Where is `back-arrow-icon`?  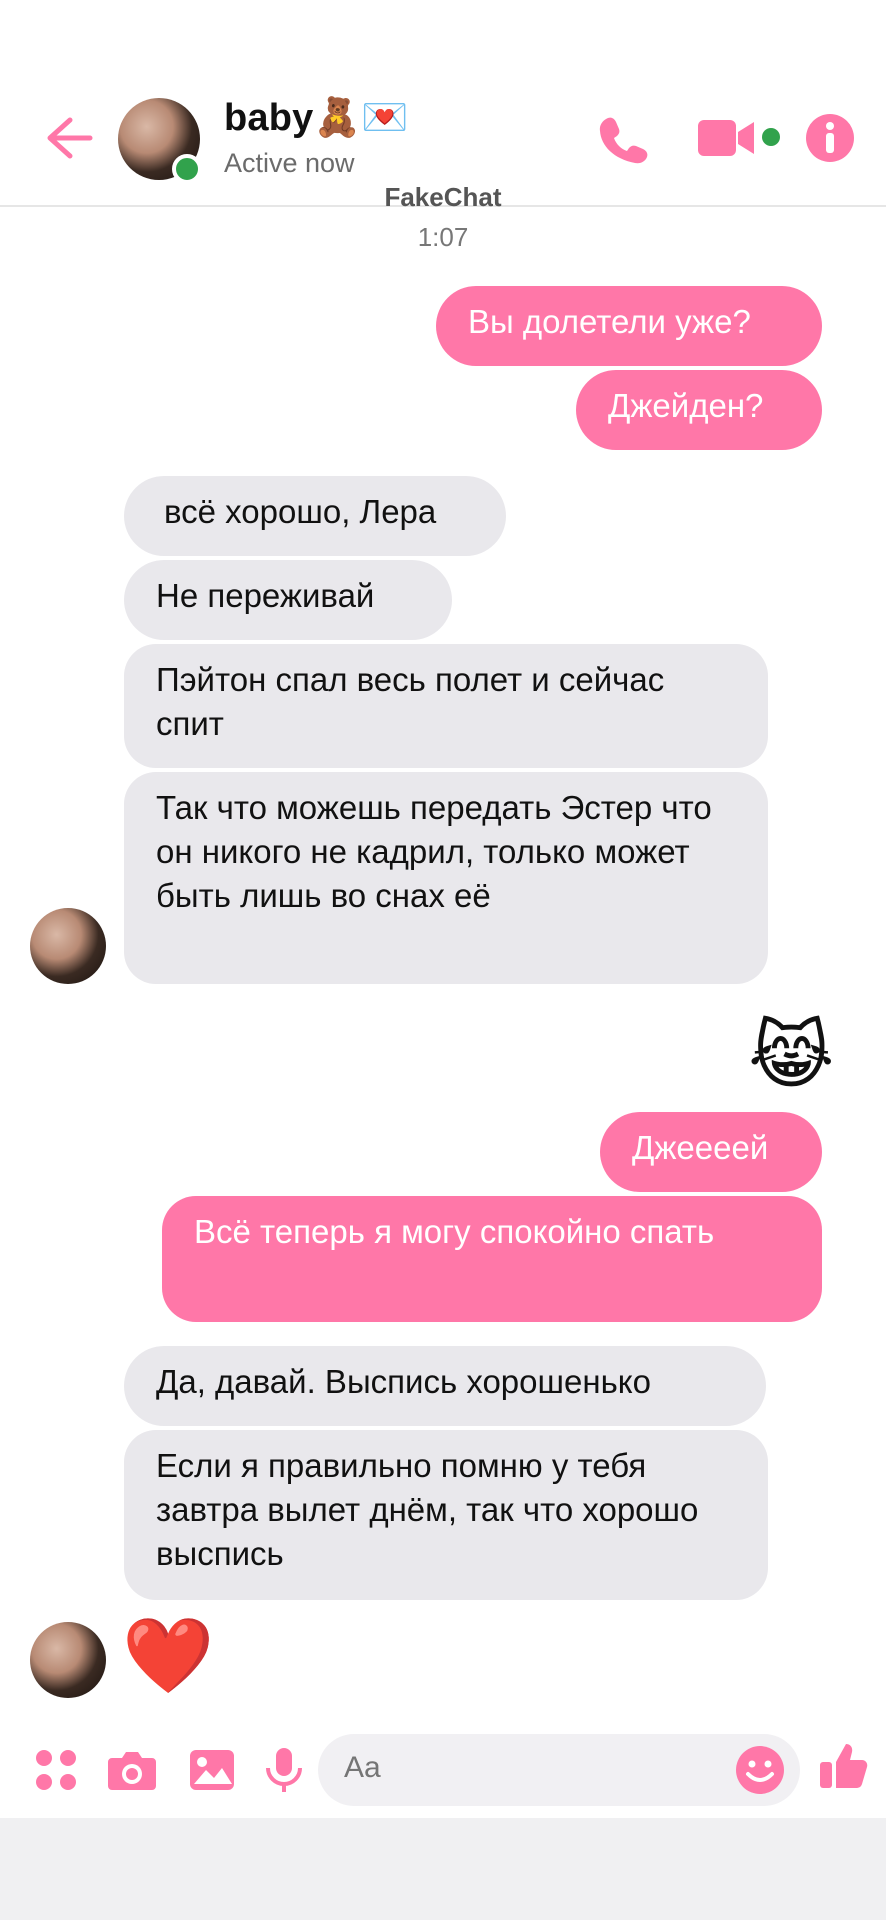
back-arrow-icon is located at coordinates (68, 138).